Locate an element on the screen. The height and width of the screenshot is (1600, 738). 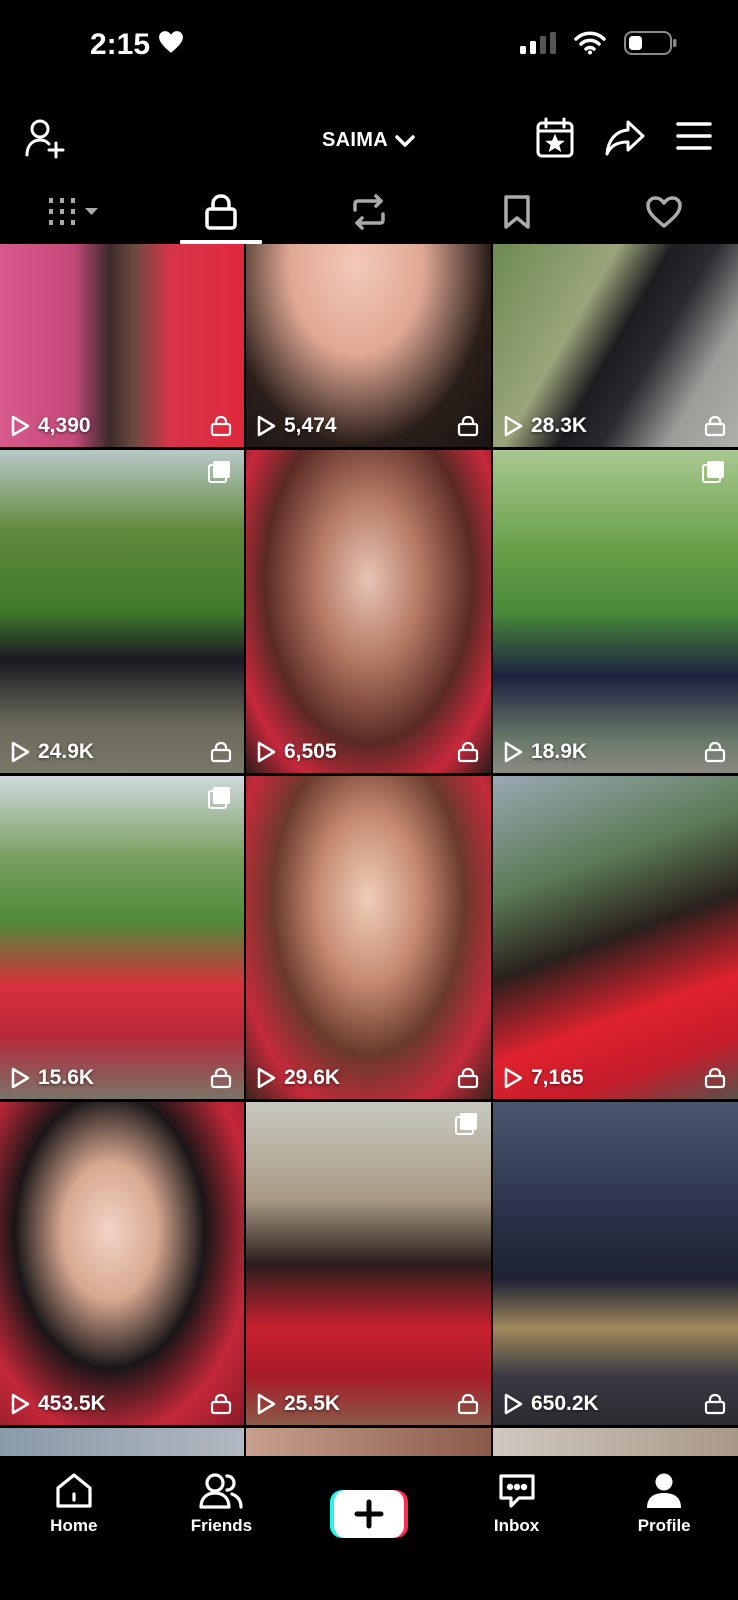
nav-profile: Profile is located at coordinates (664, 1528).